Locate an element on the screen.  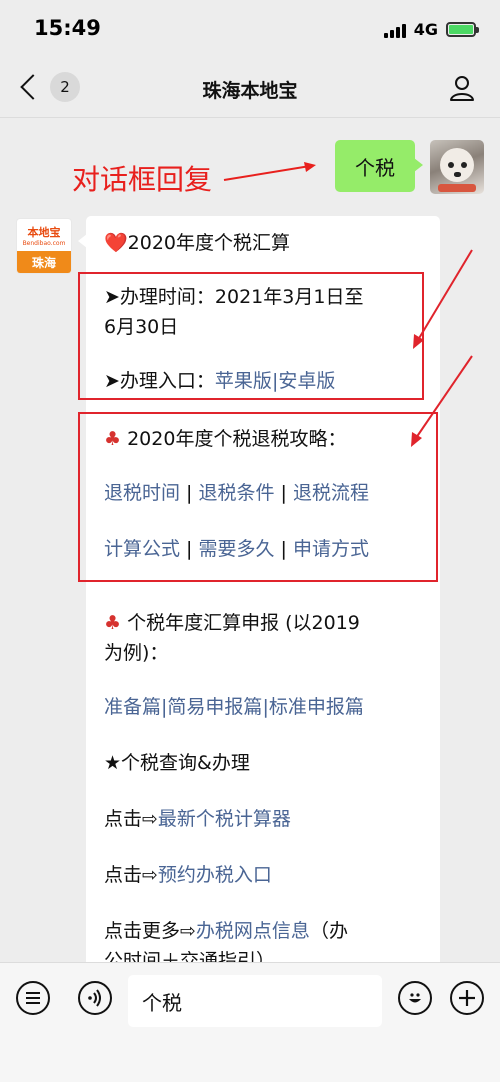
duration-link: 需要多久 is located at coordinates (237, 549).